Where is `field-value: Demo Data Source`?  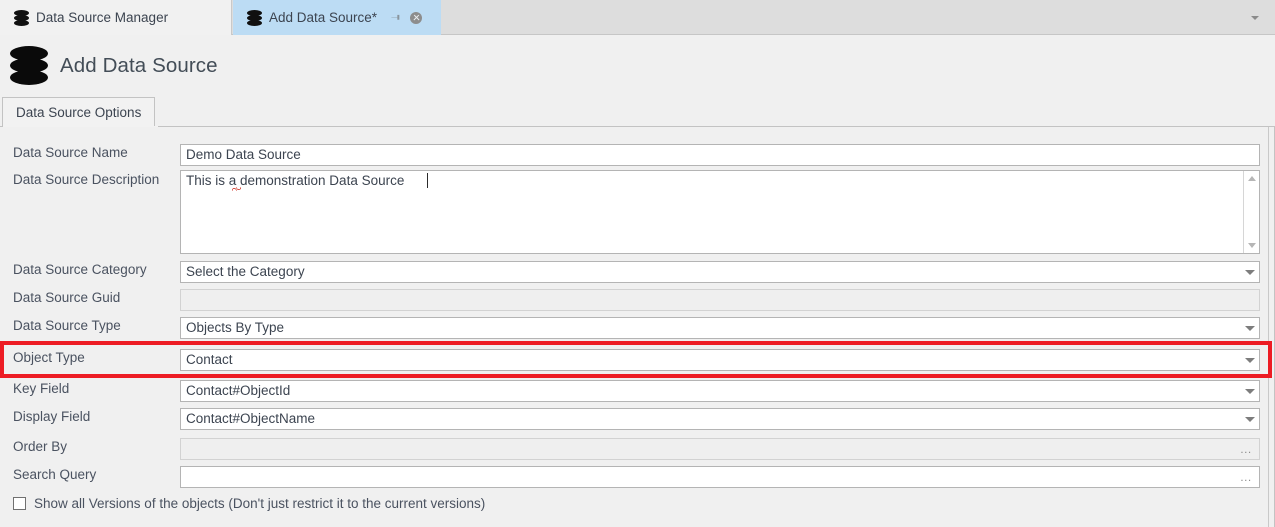 field-value: Demo Data Source is located at coordinates (243, 154).